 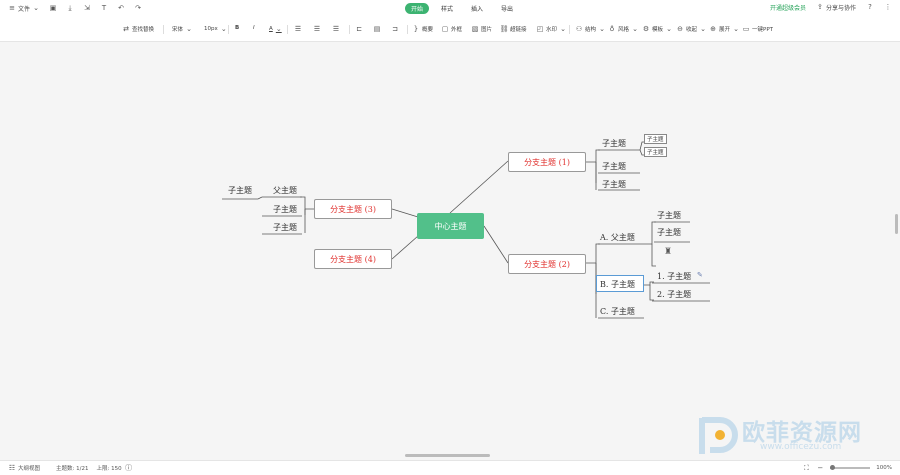 I want to click on font-family-select: 宋体 ⌄, so click(x=182, y=29).